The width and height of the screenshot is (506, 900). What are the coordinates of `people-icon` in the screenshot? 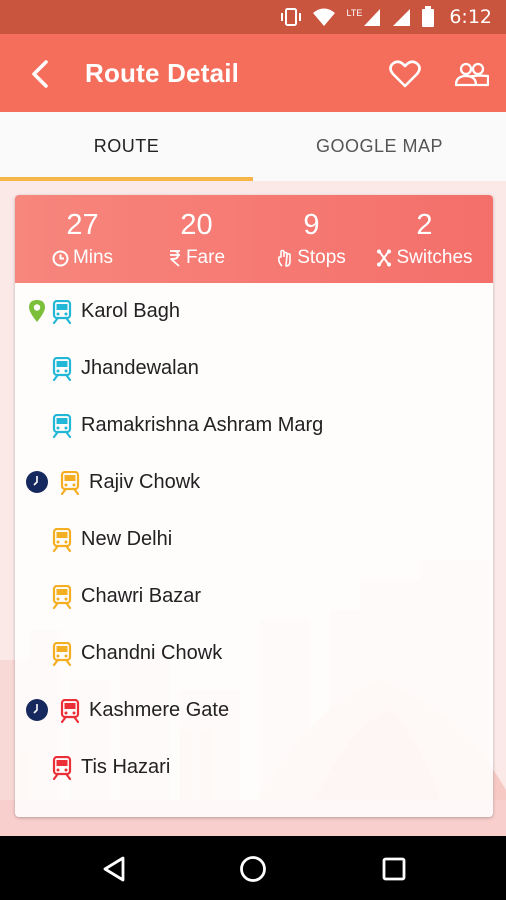 It's located at (472, 74).